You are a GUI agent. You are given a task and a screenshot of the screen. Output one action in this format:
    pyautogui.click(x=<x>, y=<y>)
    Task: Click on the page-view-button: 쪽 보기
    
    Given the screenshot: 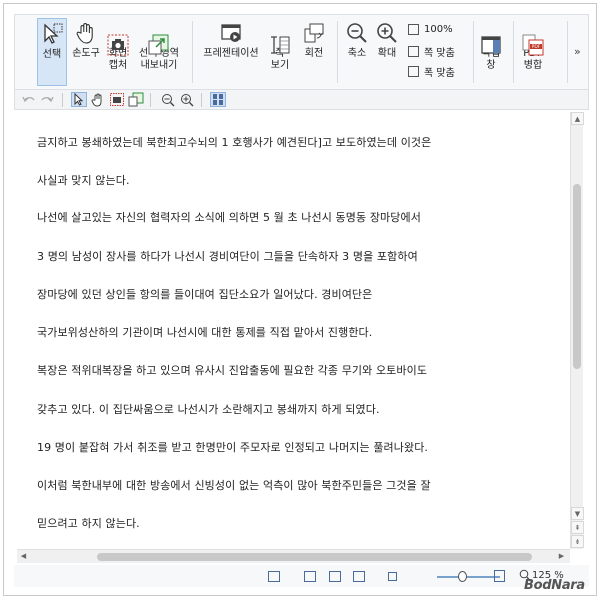 What is the action you would take?
    pyautogui.click(x=280, y=52)
    